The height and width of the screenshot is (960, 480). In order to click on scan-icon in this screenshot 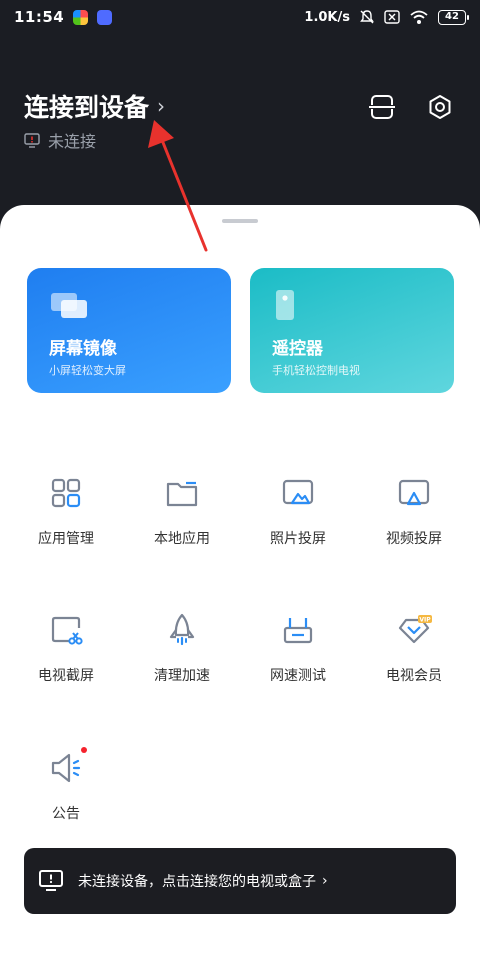, I will do `click(382, 107)`.